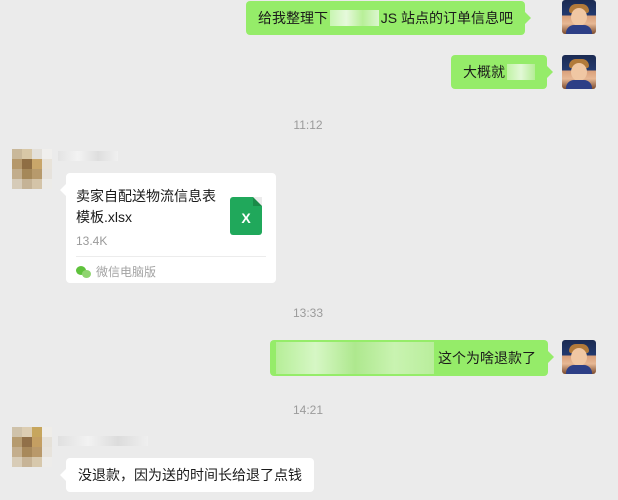 The image size is (618, 500). What do you see at coordinates (126, 272) in the screenshot?
I see `file-source-label: 微信电脑版` at bounding box center [126, 272].